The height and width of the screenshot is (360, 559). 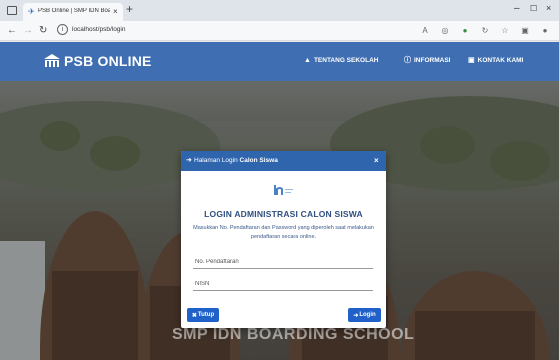 I want to click on idn-logo-icon, so click(x=284, y=188).